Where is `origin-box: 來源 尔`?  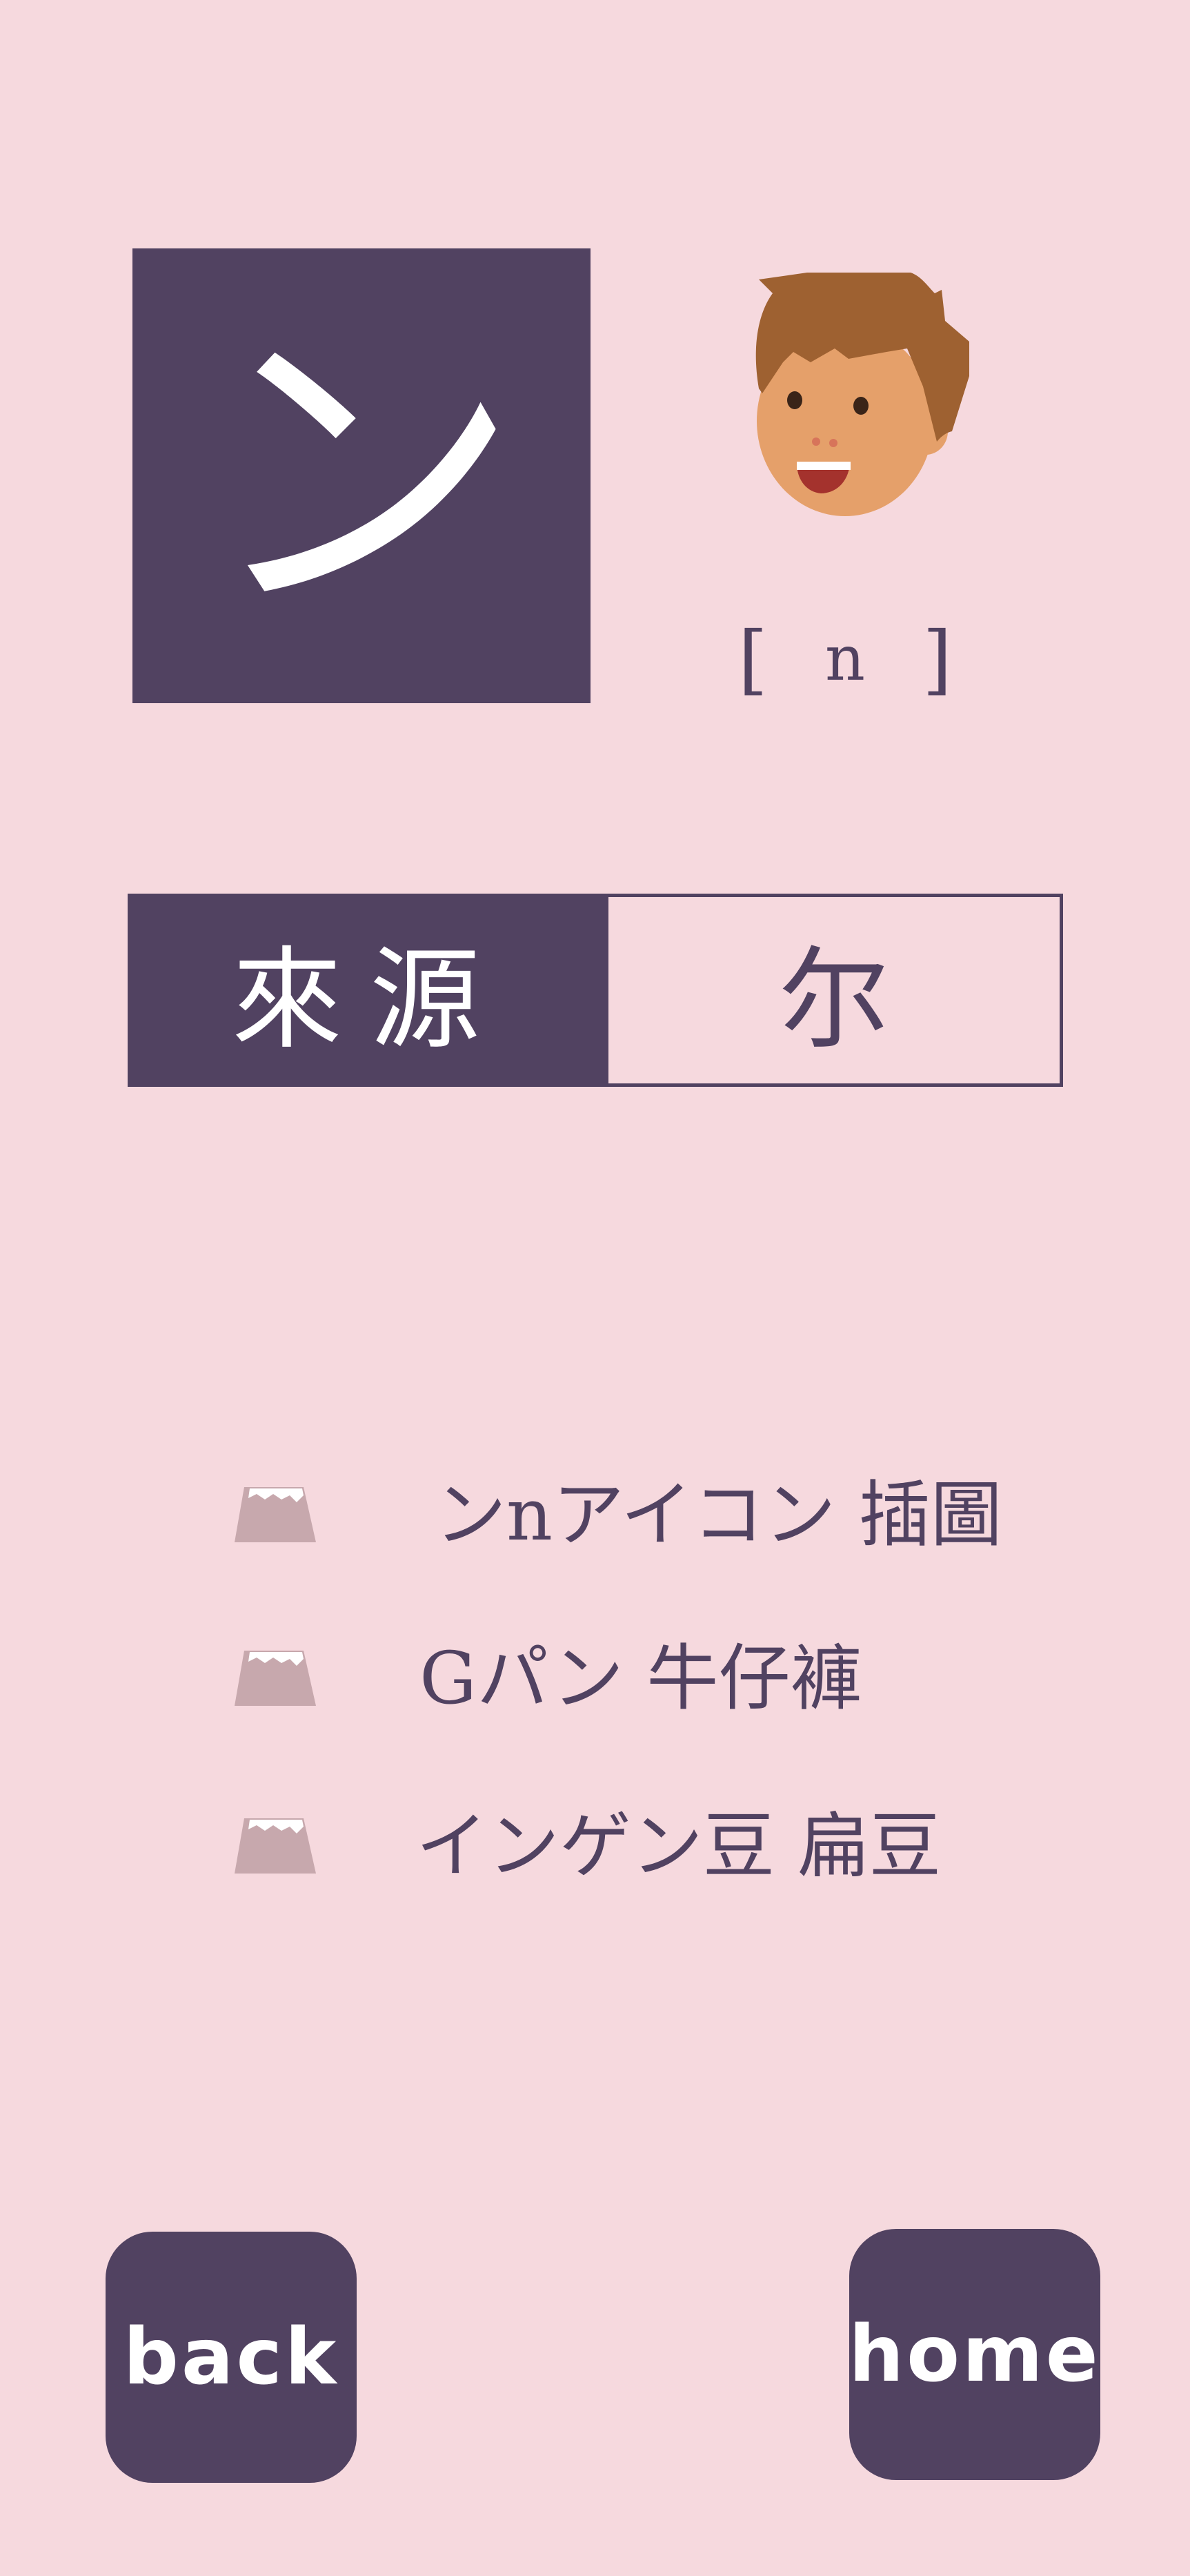 origin-box: 來源 尔 is located at coordinates (595, 990).